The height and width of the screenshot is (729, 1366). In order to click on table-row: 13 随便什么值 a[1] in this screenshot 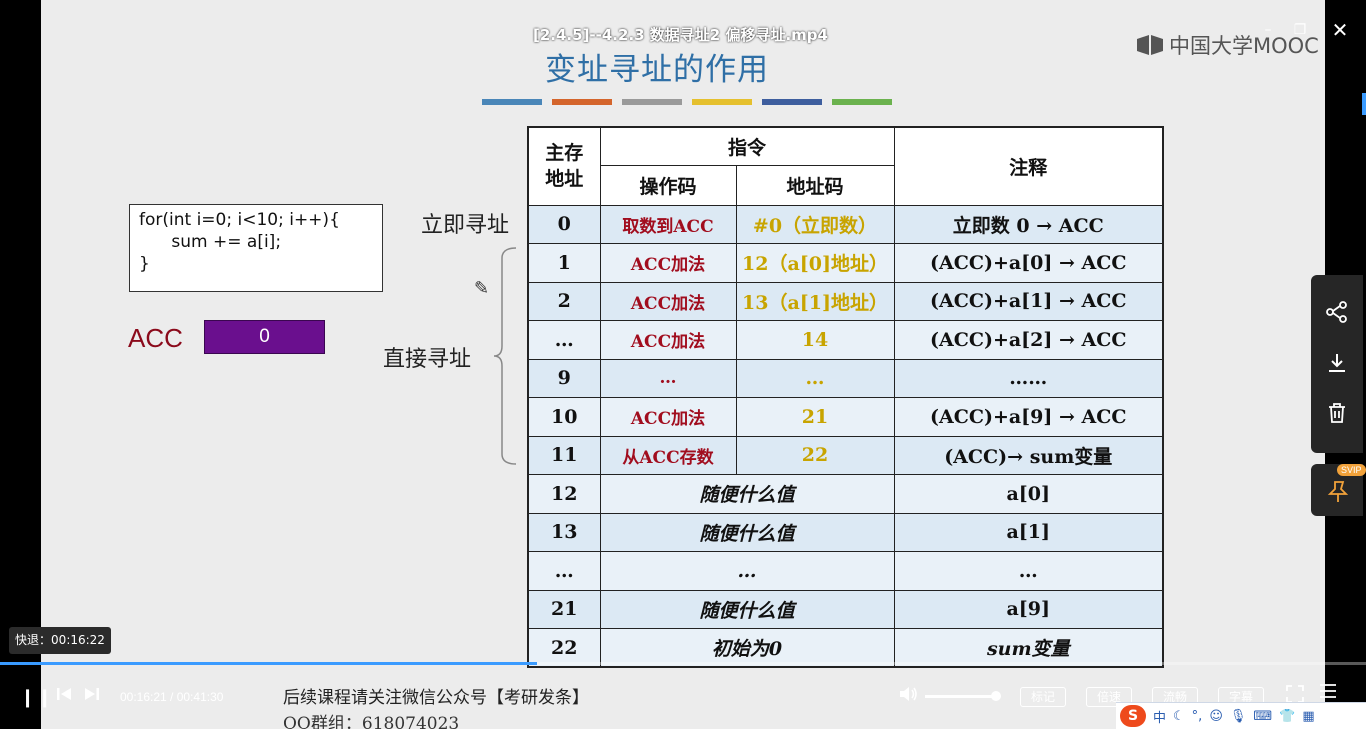, I will do `click(845, 532)`.